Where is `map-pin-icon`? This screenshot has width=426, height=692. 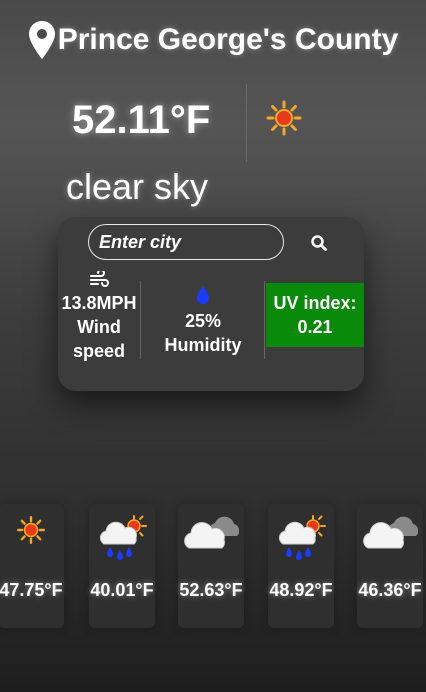
map-pin-icon is located at coordinates (41, 40).